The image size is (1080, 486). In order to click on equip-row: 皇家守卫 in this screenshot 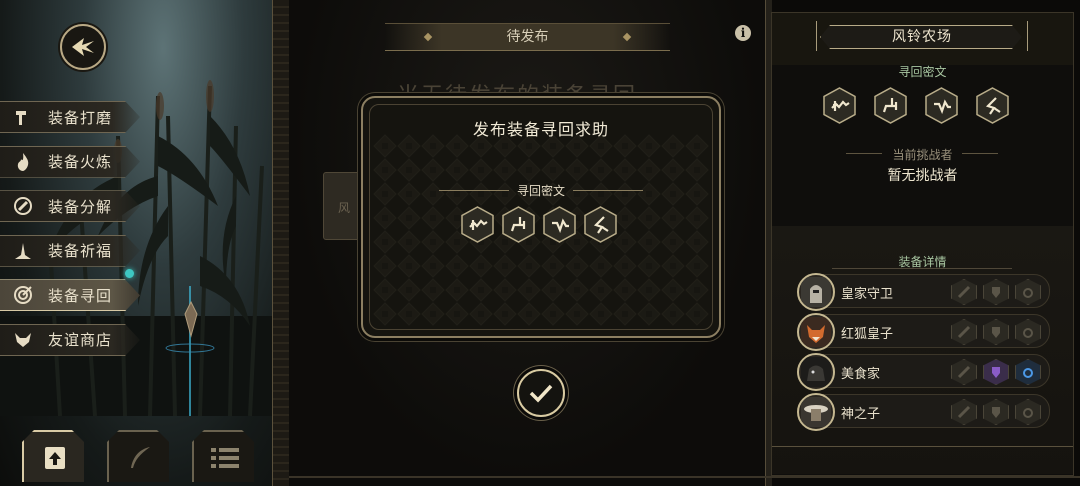, I will do `click(923, 292)`.